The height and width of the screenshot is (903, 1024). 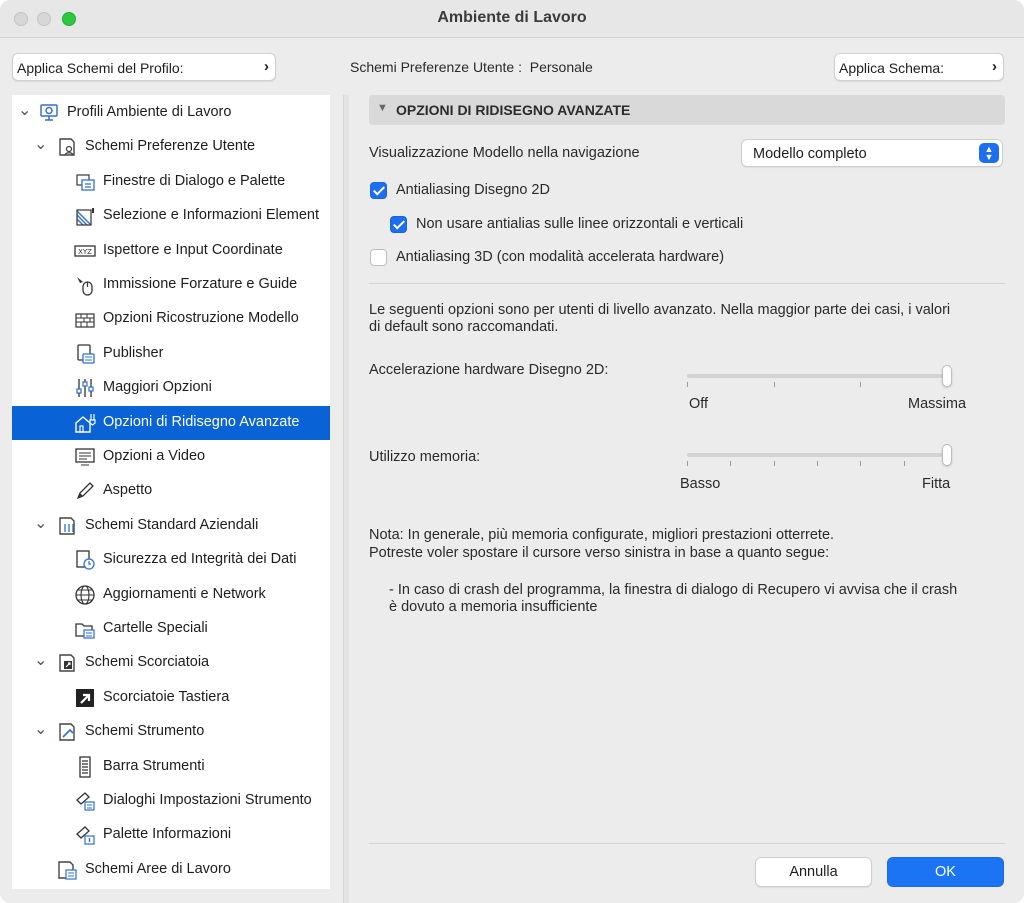 What do you see at coordinates (171, 801) in the screenshot?
I see `sidebar-item: Dialoghi Impostazioni Strumento` at bounding box center [171, 801].